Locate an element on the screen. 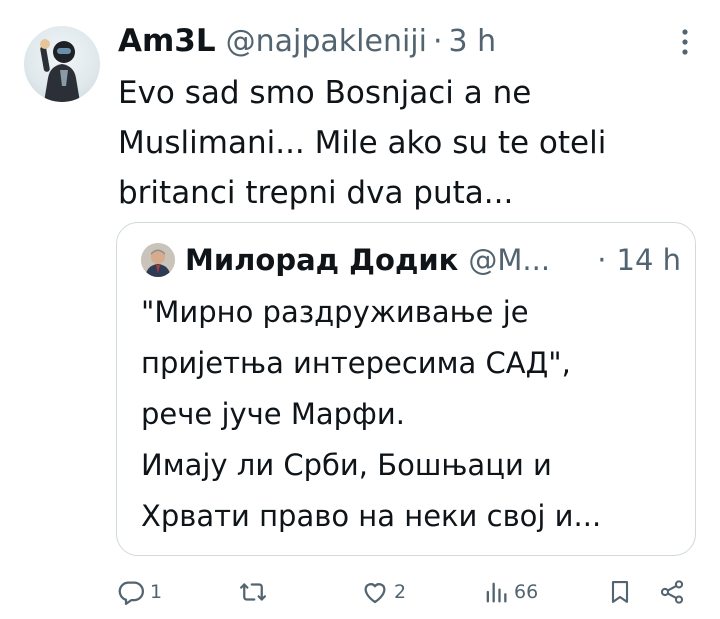 The image size is (720, 619). bookmark-button is located at coordinates (620, 592).